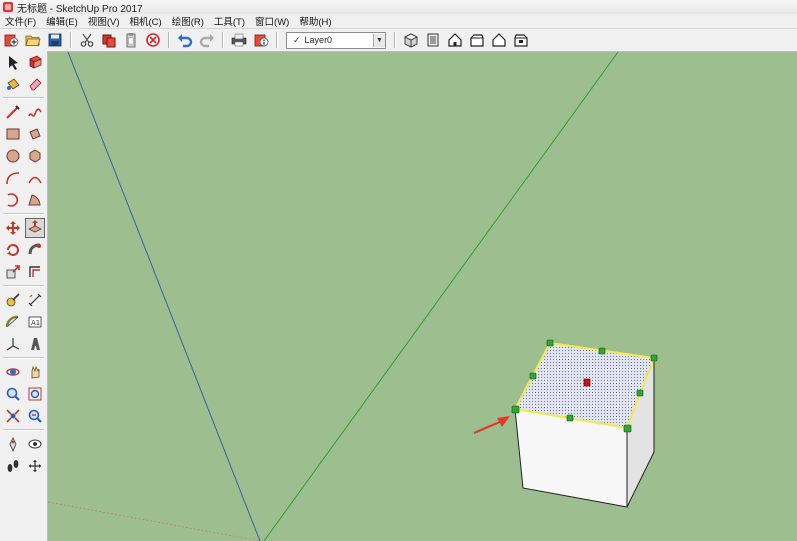 Image resolution: width=797 pixels, height=541 pixels. I want to click on menu-tools: 工具(T), so click(229, 21).